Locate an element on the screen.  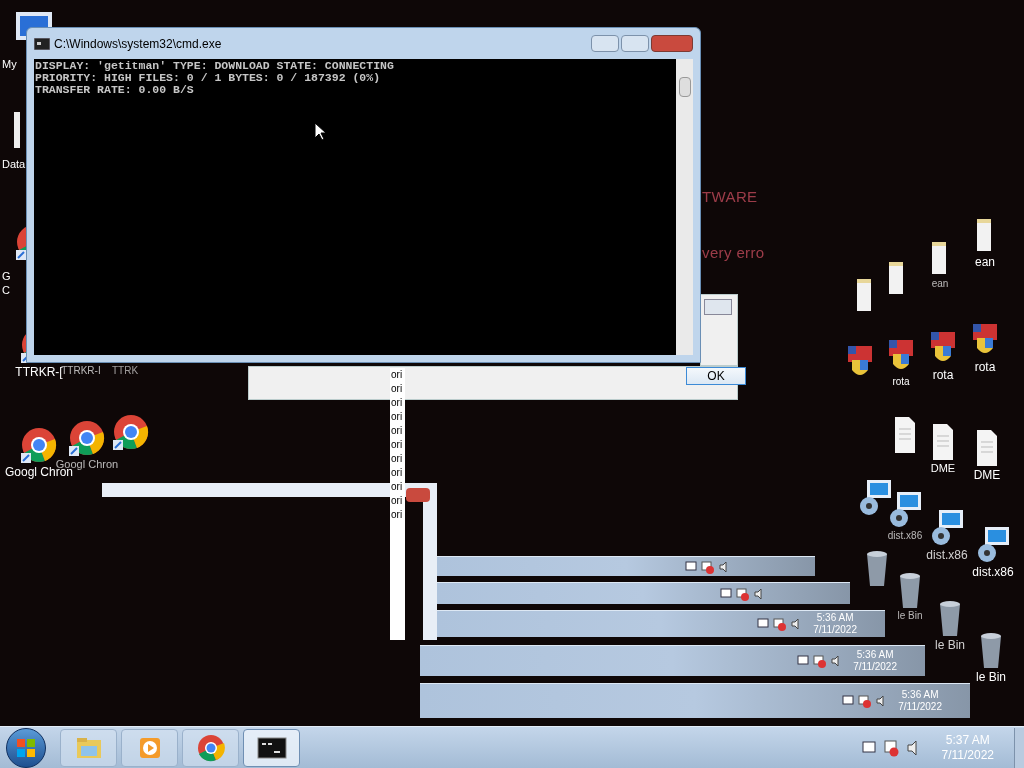
icon-label: TTRK is located at coordinates (125, 371).